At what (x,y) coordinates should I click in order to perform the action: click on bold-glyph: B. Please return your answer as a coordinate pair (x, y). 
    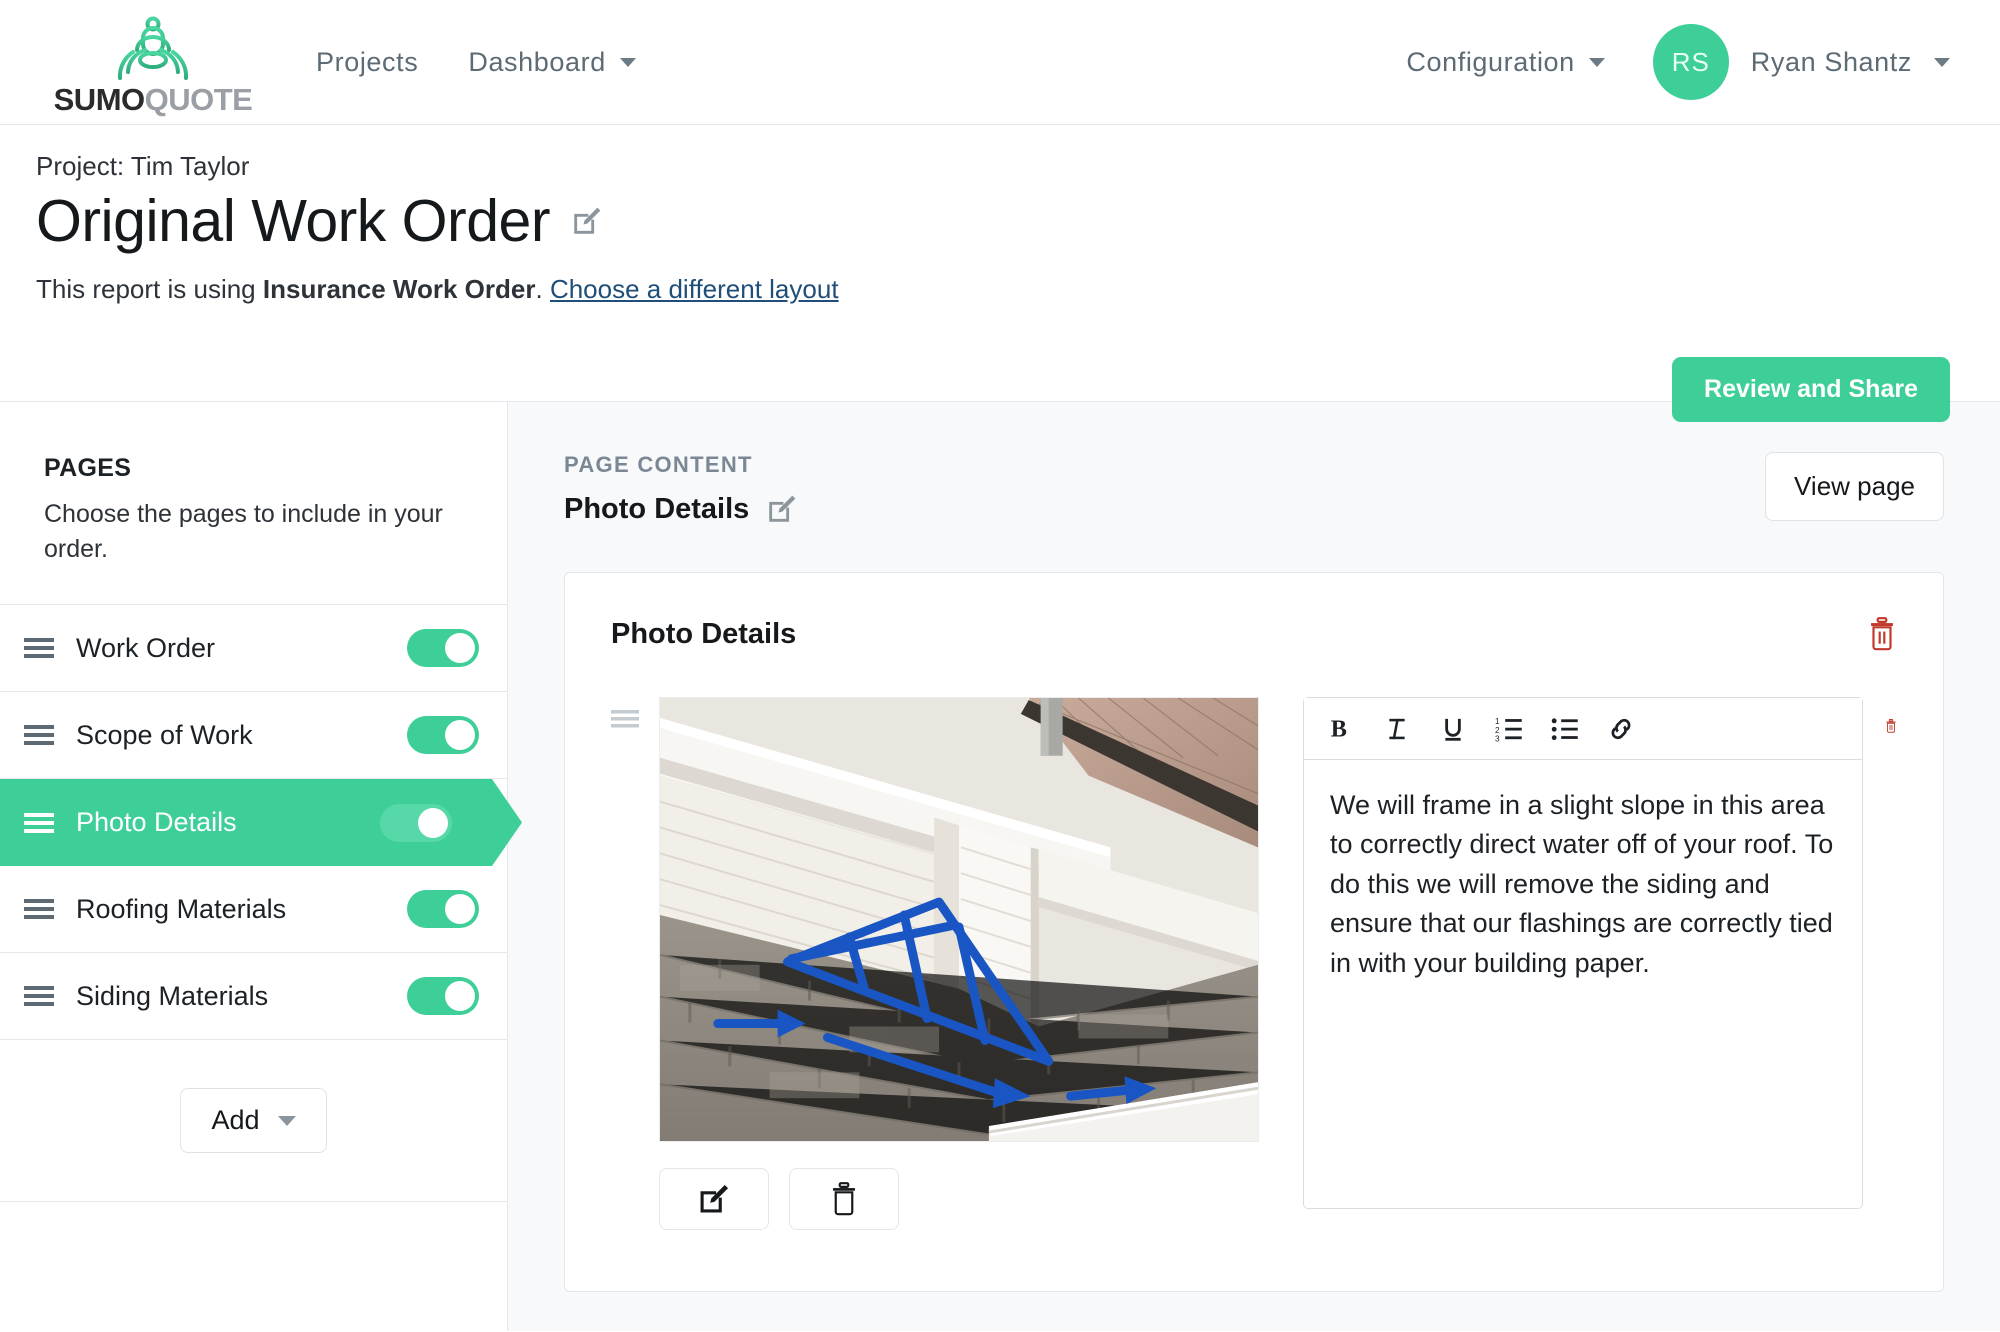
    Looking at the image, I should click on (1339, 728).